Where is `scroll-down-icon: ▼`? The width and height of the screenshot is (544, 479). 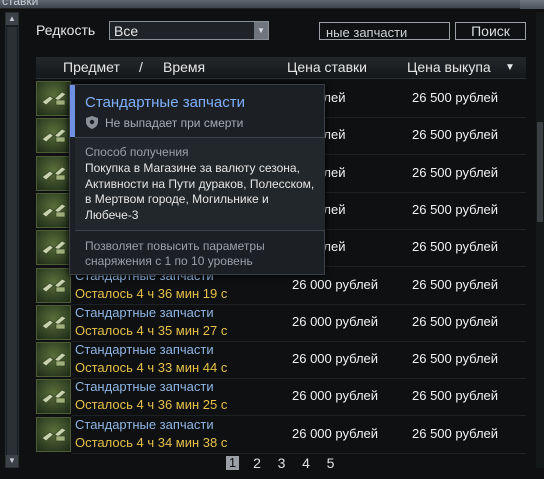
scroll-down-icon: ▼ is located at coordinates (12, 461).